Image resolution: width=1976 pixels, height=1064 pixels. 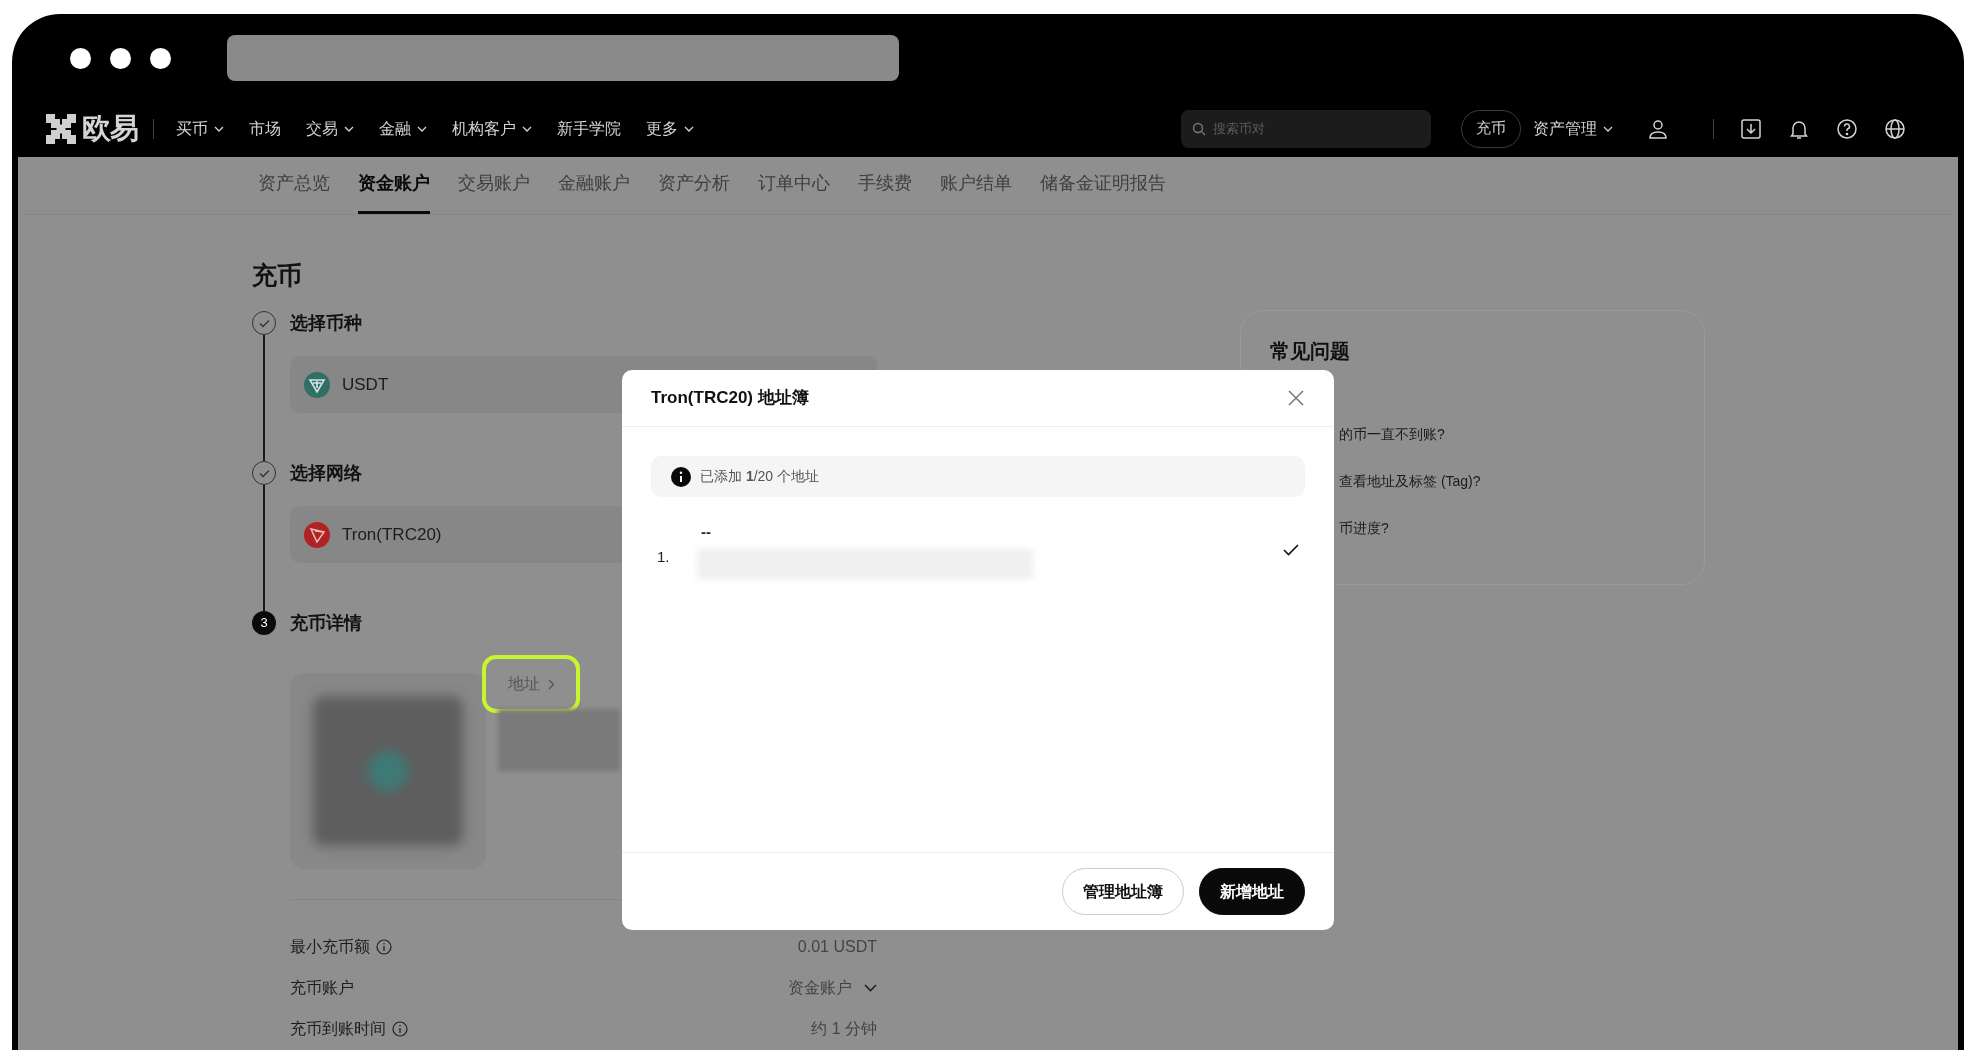 I want to click on page-title: 充币, so click(x=277, y=275).